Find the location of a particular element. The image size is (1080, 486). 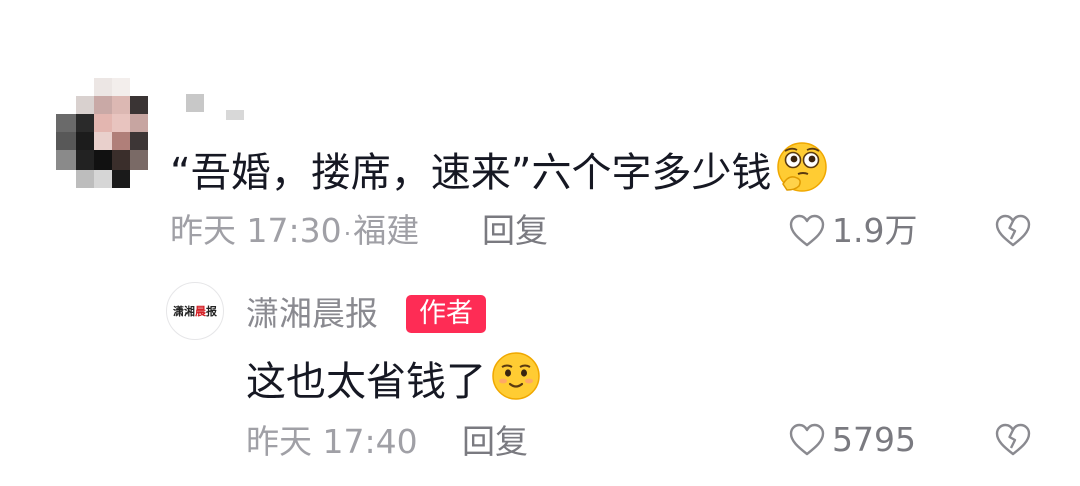

comment-text: “吾婚，搂席，速来”六个字多少钱 is located at coordinates (499, 173).